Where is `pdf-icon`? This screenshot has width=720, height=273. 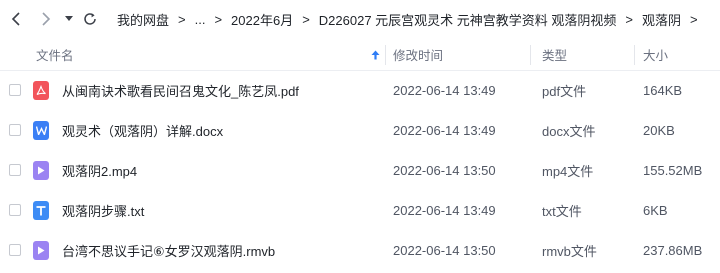
pdf-icon is located at coordinates (41, 90).